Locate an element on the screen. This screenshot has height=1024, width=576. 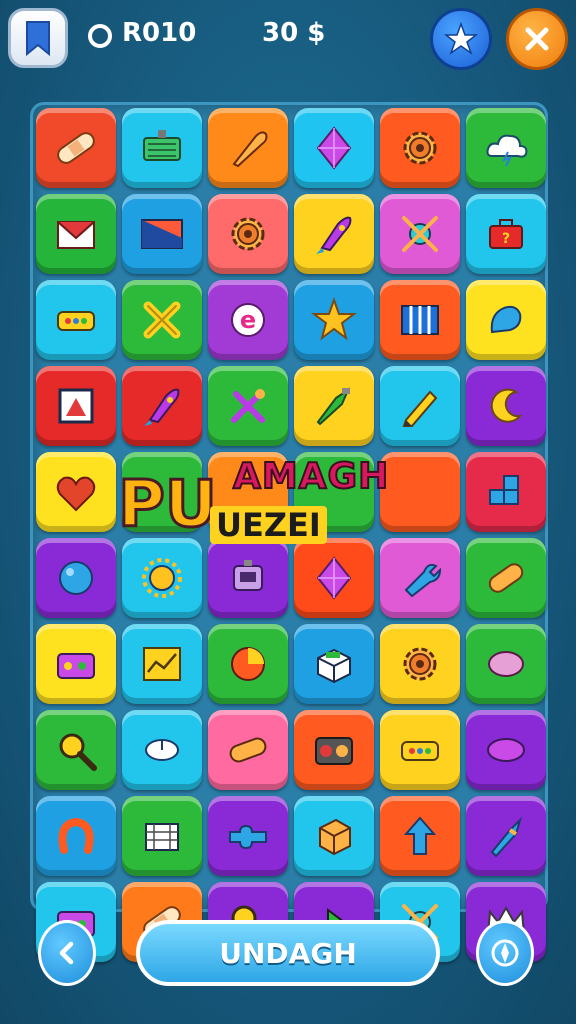
cloud-icon is located at coordinates (507, 150).